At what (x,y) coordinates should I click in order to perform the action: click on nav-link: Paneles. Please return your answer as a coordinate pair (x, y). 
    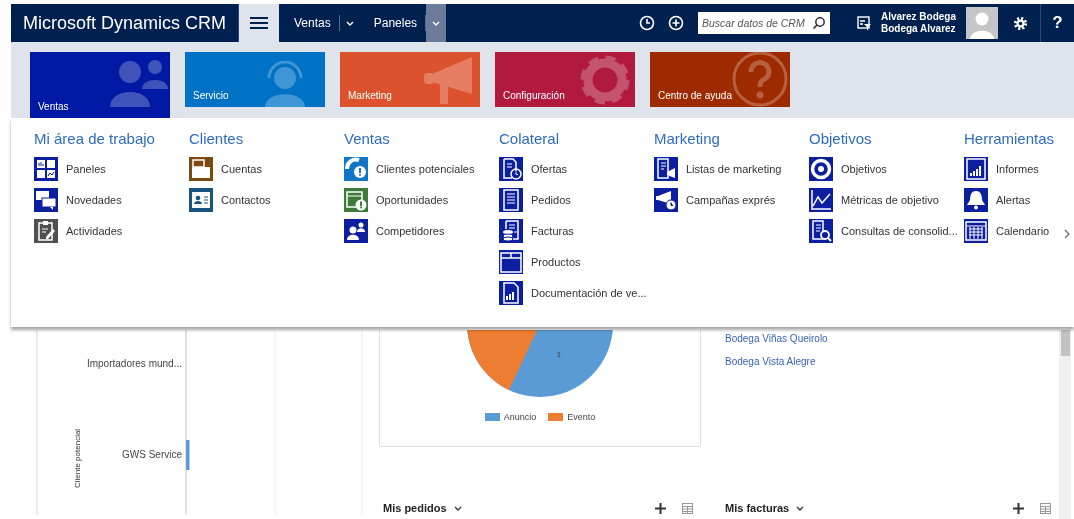
    Looking at the image, I should click on (395, 23).